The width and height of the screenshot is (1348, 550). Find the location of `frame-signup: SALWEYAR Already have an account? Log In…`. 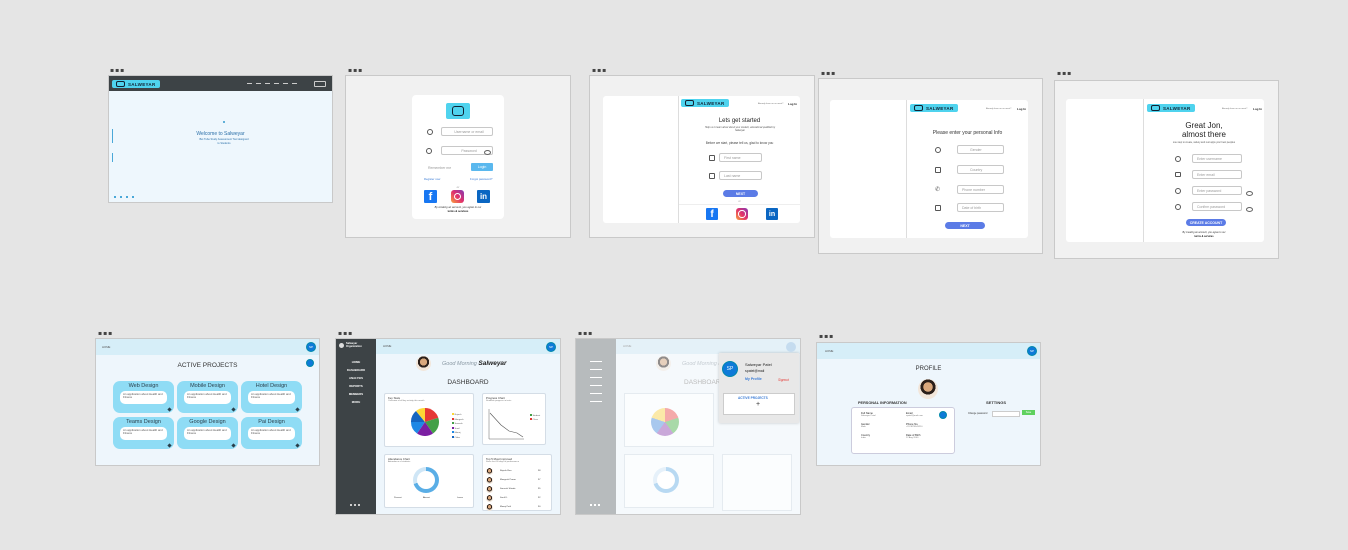

frame-signup: SALWEYAR Already have an account? Log In… is located at coordinates (702, 156).